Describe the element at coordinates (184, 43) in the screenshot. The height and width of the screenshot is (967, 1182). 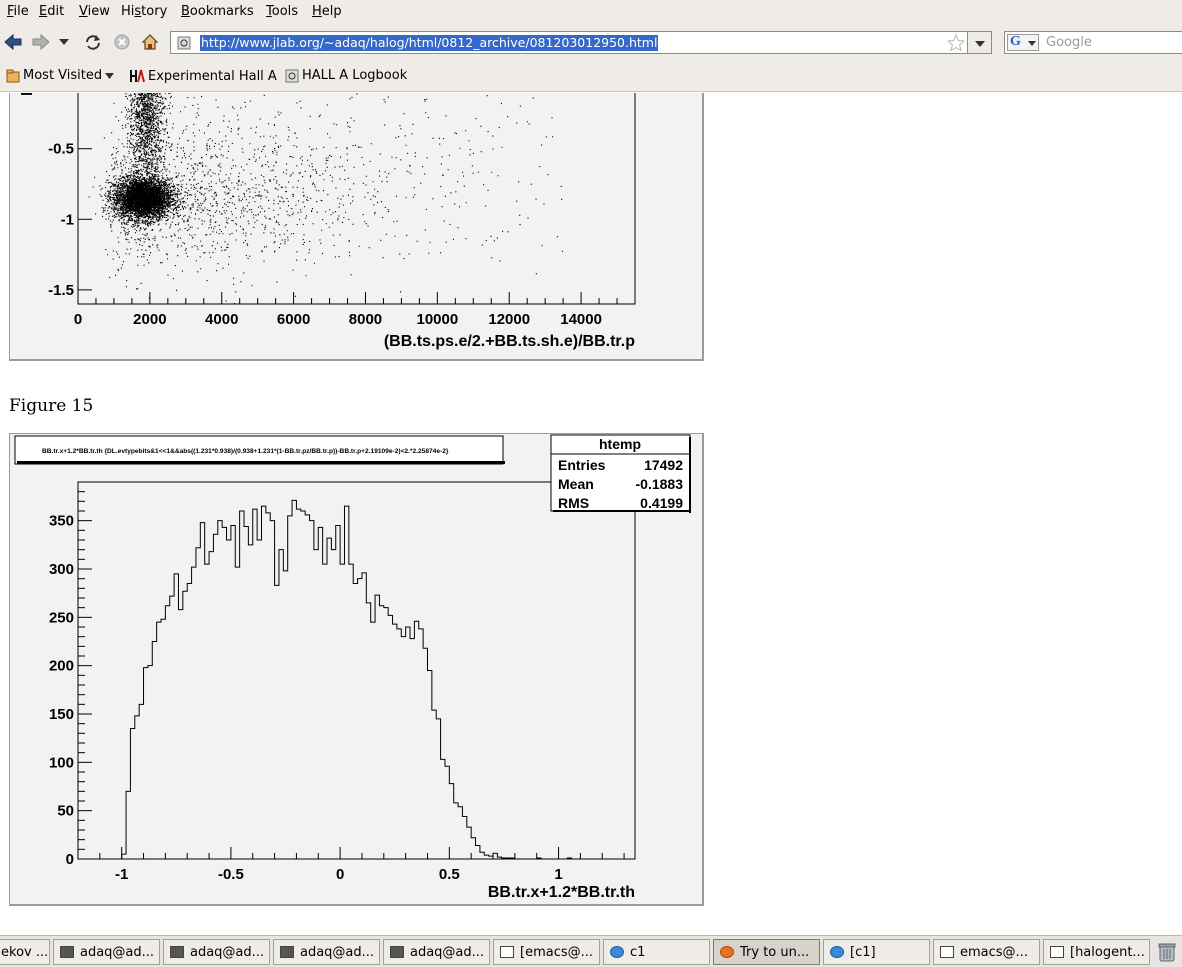
I see `page-favicon-icon` at that location.